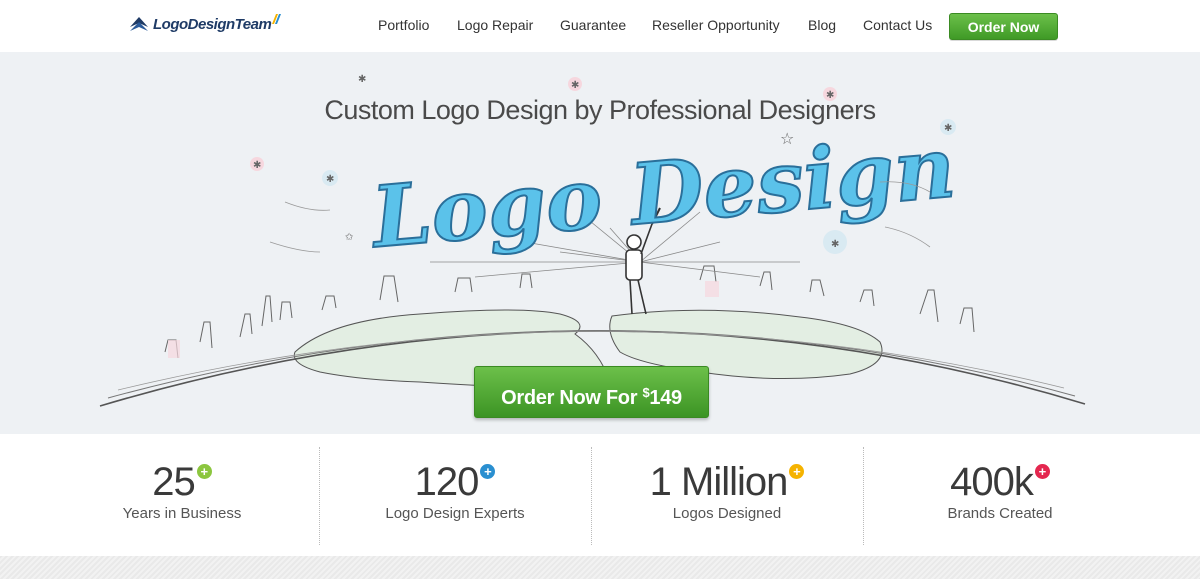 The image size is (1200, 579). What do you see at coordinates (173, 482) in the screenshot?
I see `stat-value: 25` at bounding box center [173, 482].